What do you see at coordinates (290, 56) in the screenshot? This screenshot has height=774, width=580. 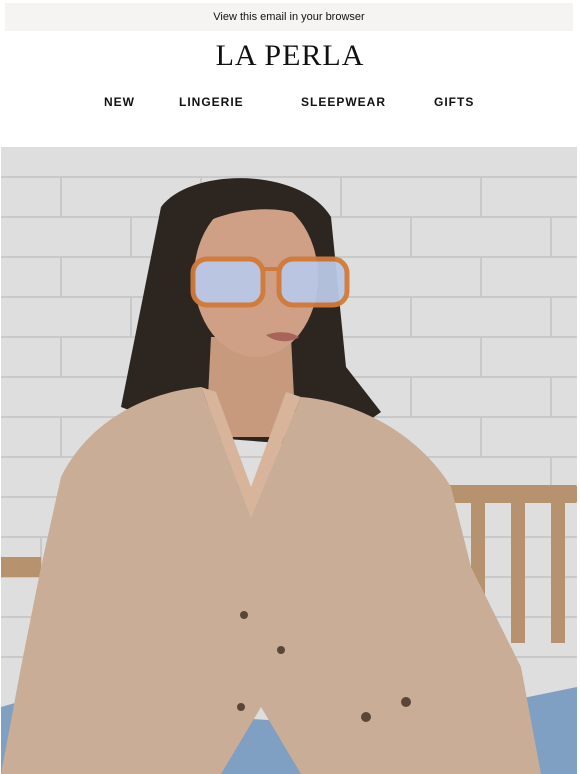 I see `brand-logo: LA PERLA` at bounding box center [290, 56].